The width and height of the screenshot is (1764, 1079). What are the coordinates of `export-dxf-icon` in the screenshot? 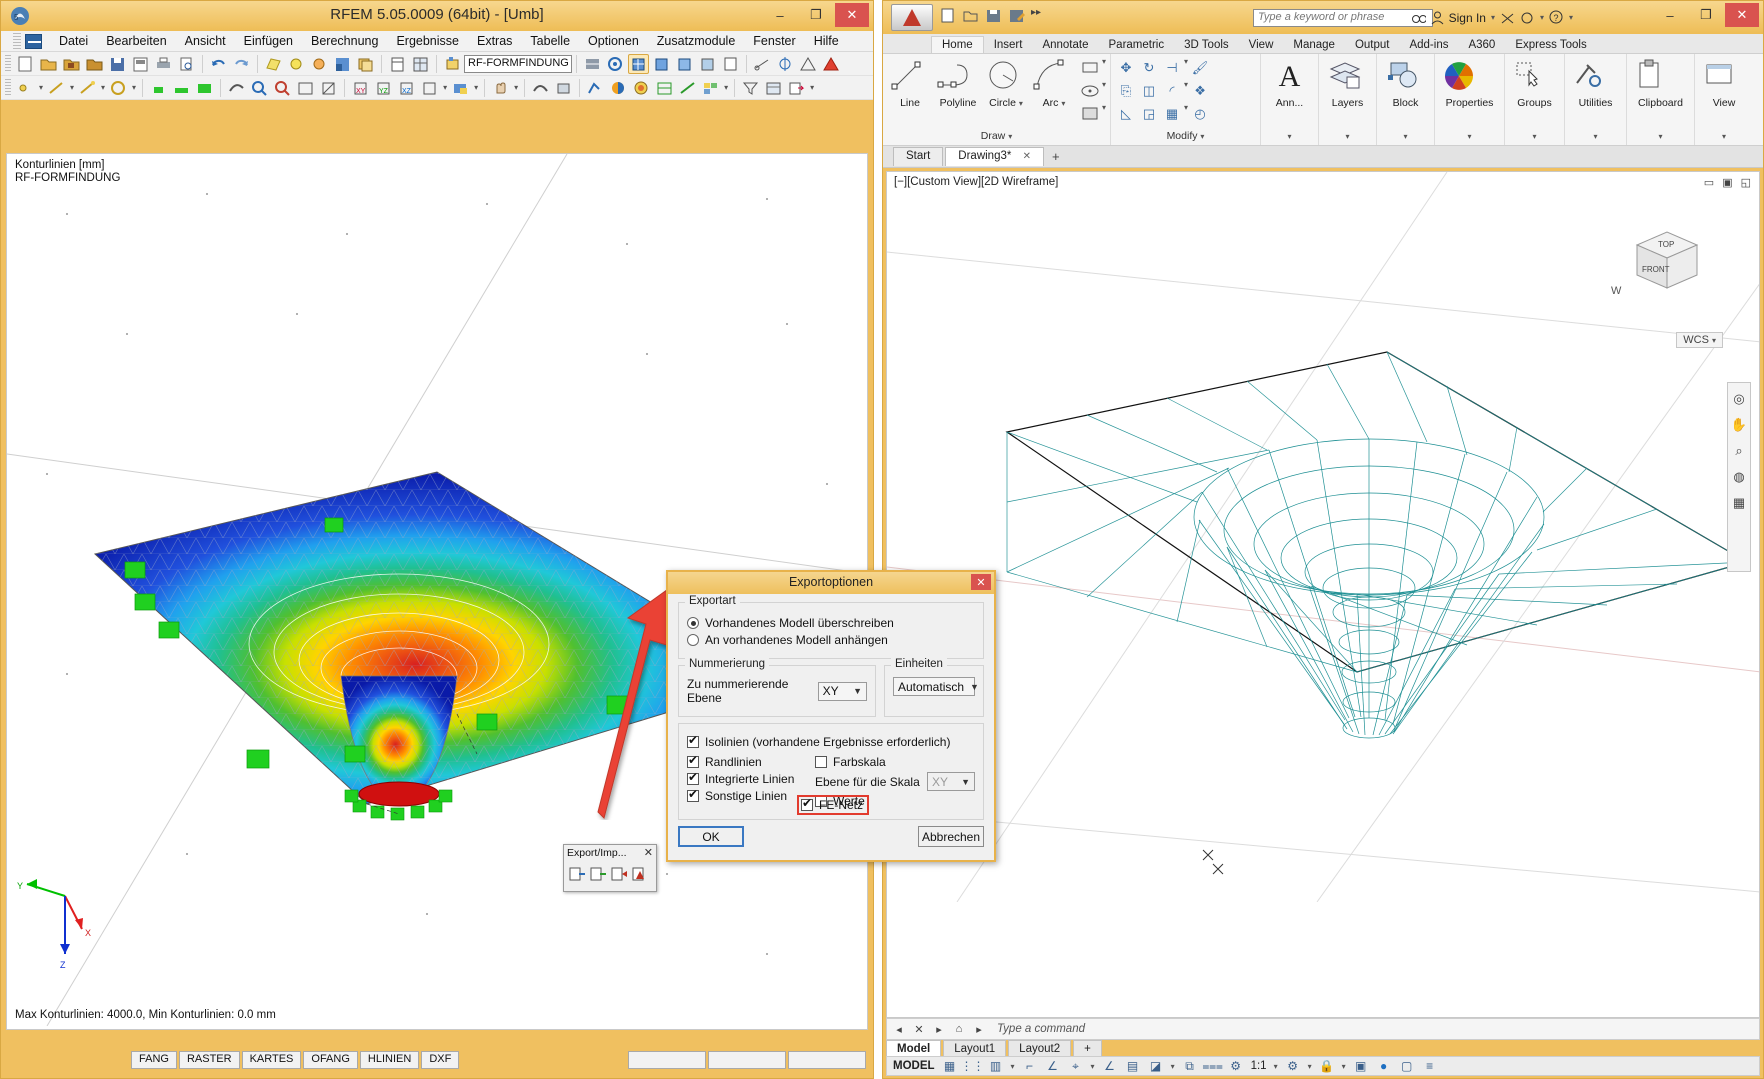 It's located at (597, 873).